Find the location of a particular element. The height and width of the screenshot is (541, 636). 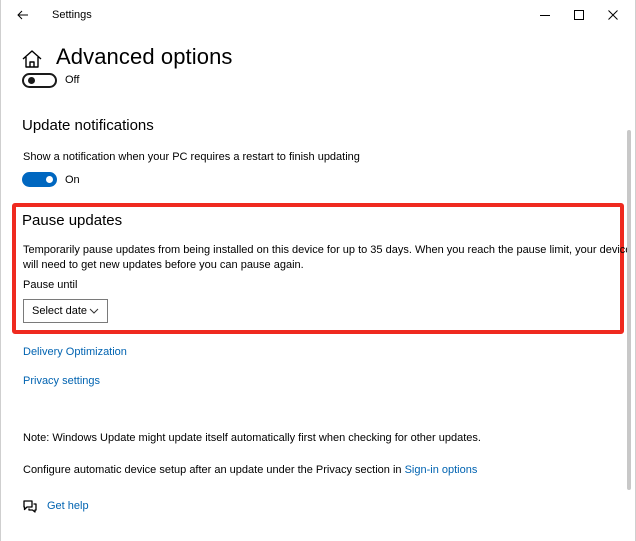

restart-notification-toggle is located at coordinates (39, 179).